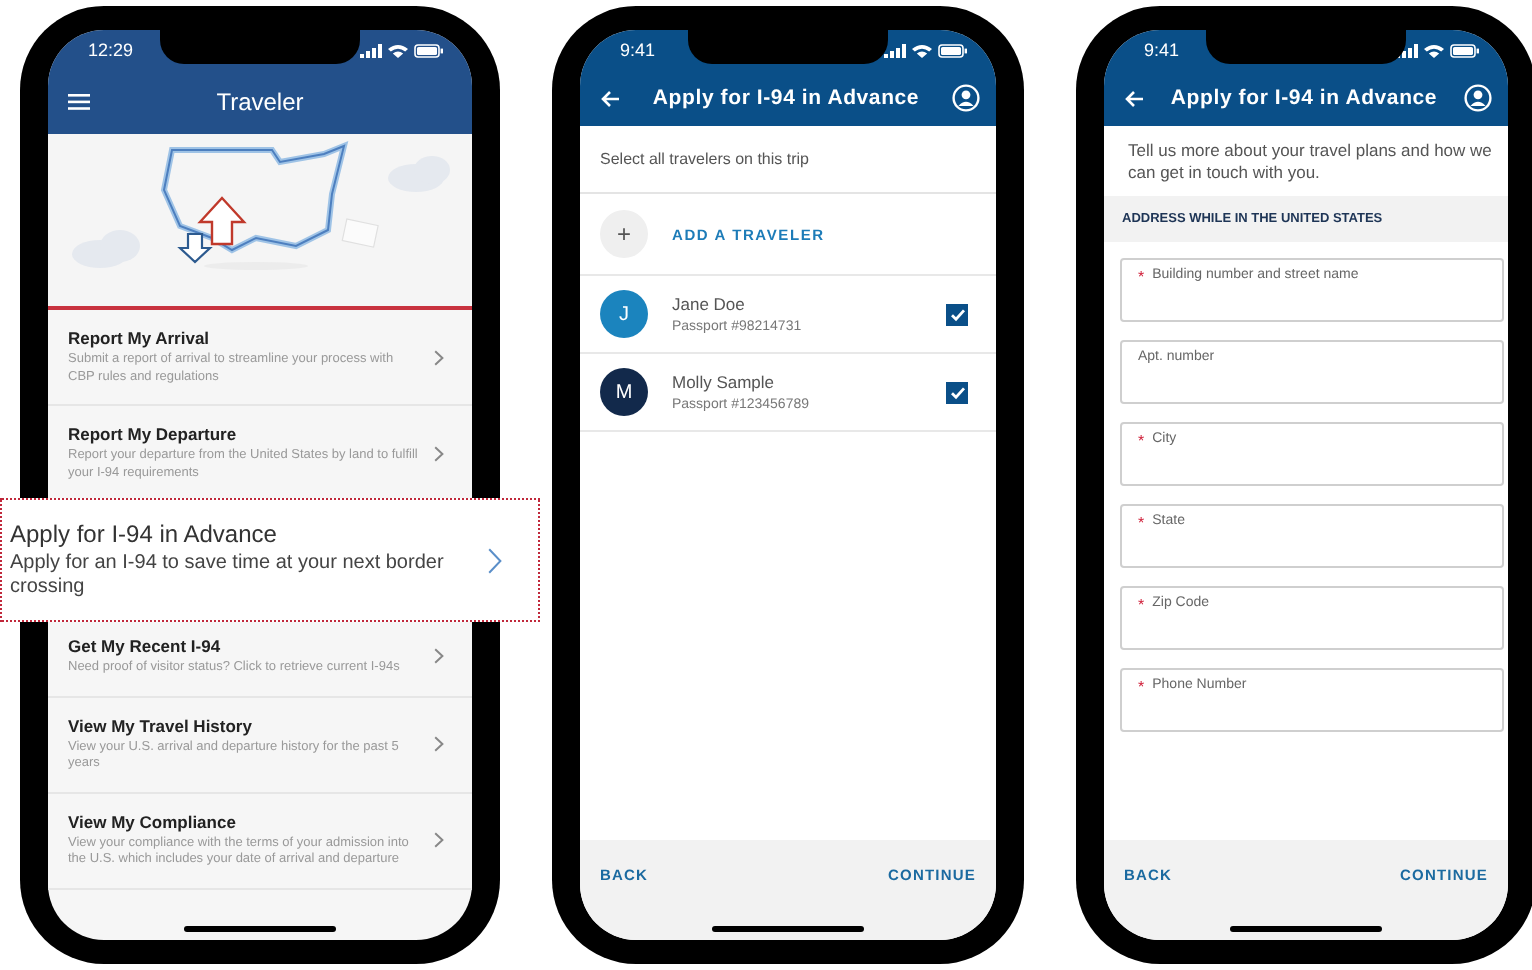 The width and height of the screenshot is (1532, 970). Describe the element at coordinates (624, 314) in the screenshot. I see `avatar: J` at that location.